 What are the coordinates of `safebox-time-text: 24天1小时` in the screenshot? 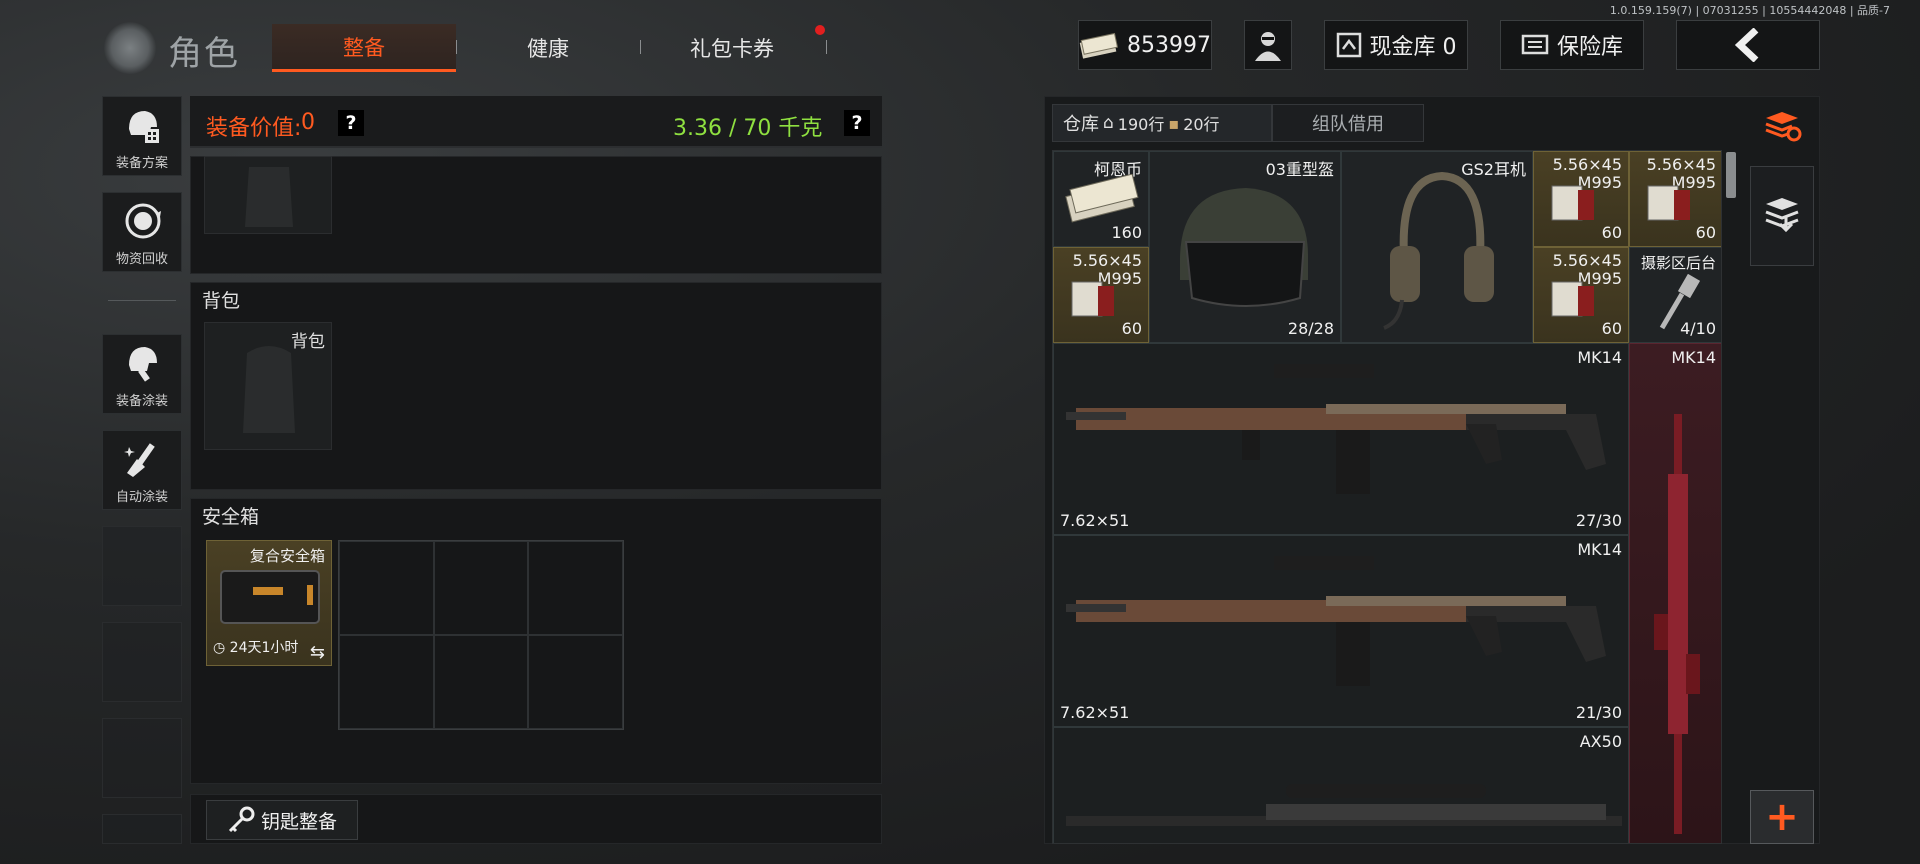 It's located at (264, 648).